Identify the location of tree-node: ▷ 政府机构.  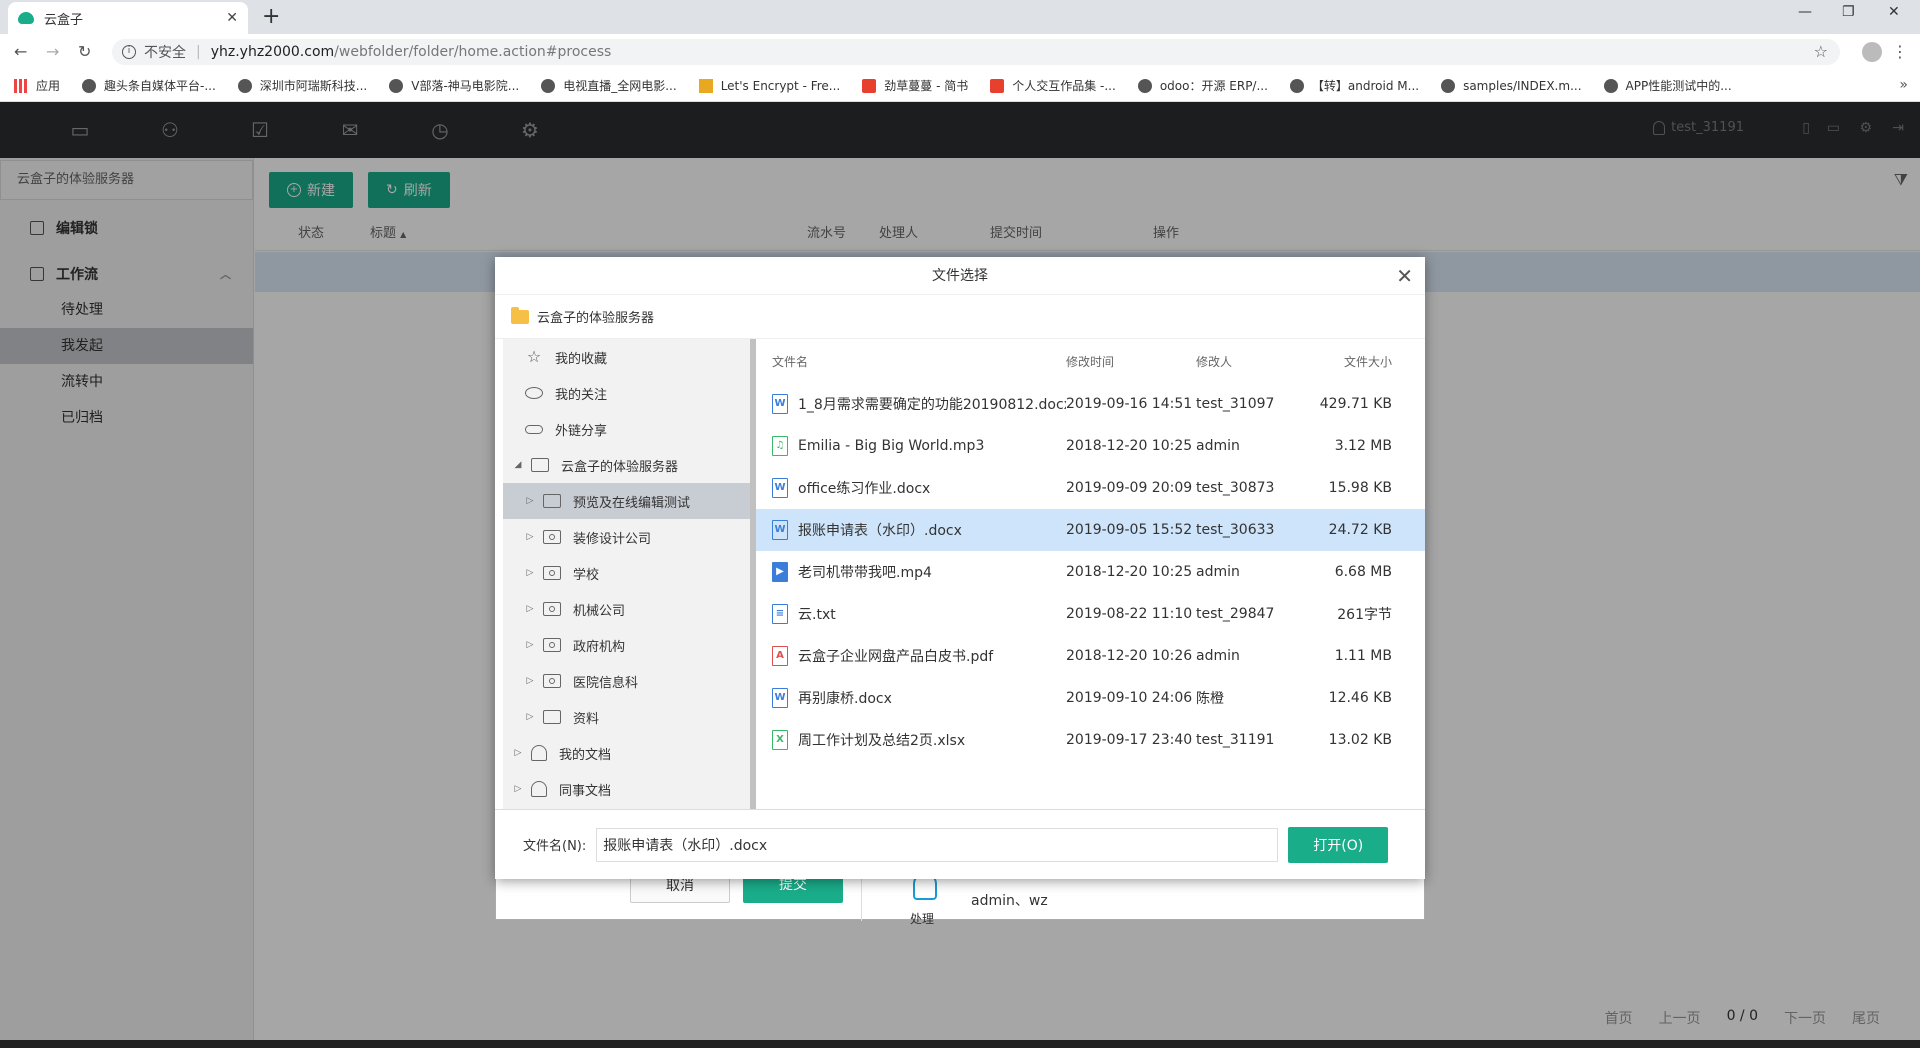
(626, 645).